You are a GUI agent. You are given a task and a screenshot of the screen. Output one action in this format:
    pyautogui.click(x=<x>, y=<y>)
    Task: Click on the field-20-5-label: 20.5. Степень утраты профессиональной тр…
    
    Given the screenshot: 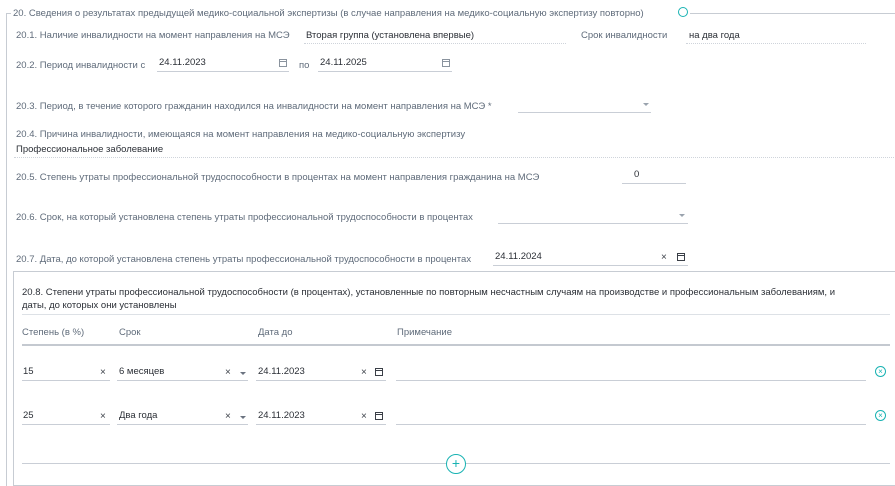 What is the action you would take?
    pyautogui.click(x=278, y=177)
    